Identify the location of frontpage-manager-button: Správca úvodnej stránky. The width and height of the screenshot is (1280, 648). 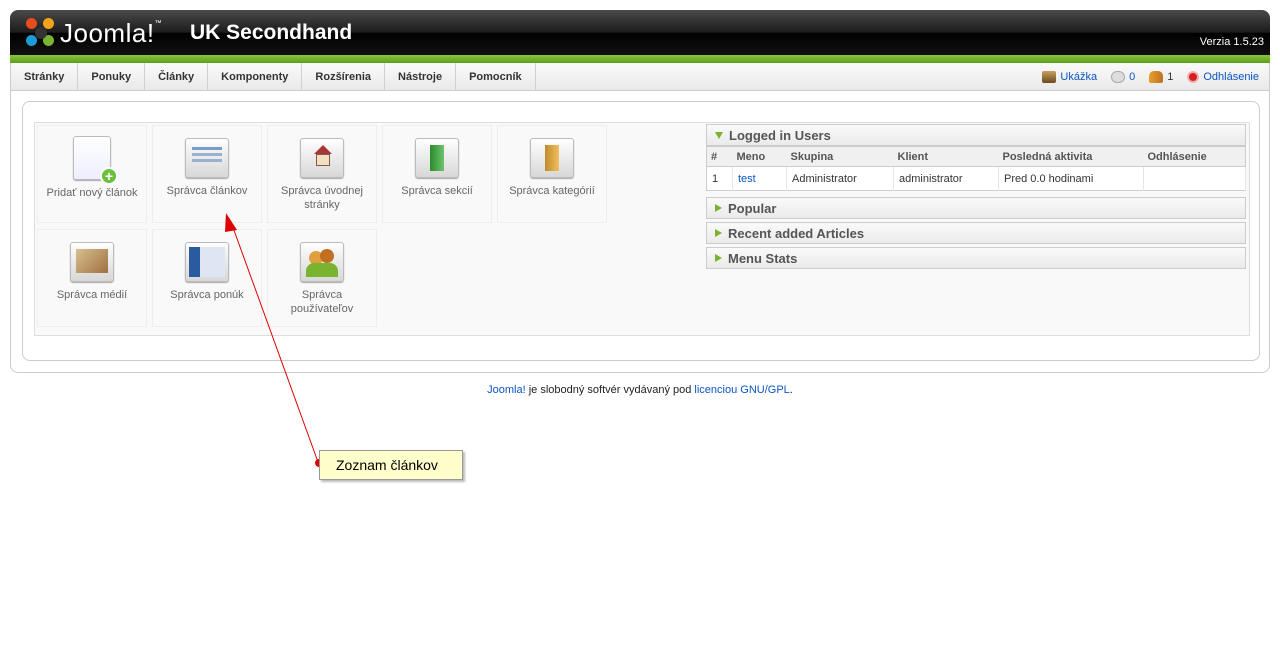
(322, 174).